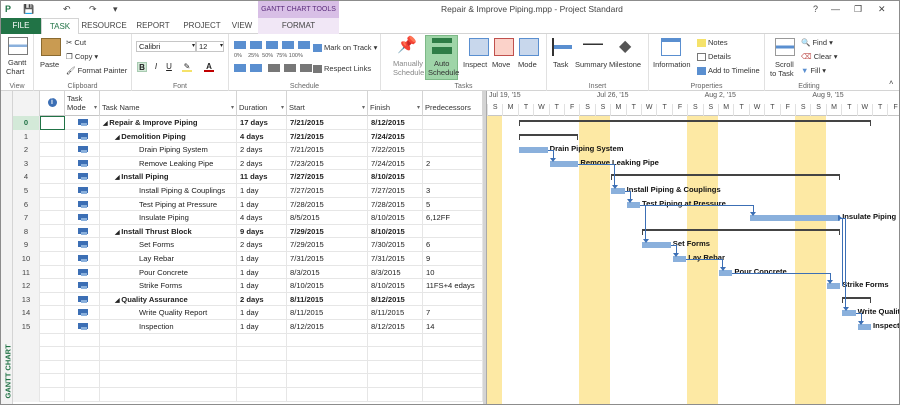 The height and width of the screenshot is (405, 900). Describe the element at coordinates (327, 354) in the screenshot. I see `start-cell` at that location.